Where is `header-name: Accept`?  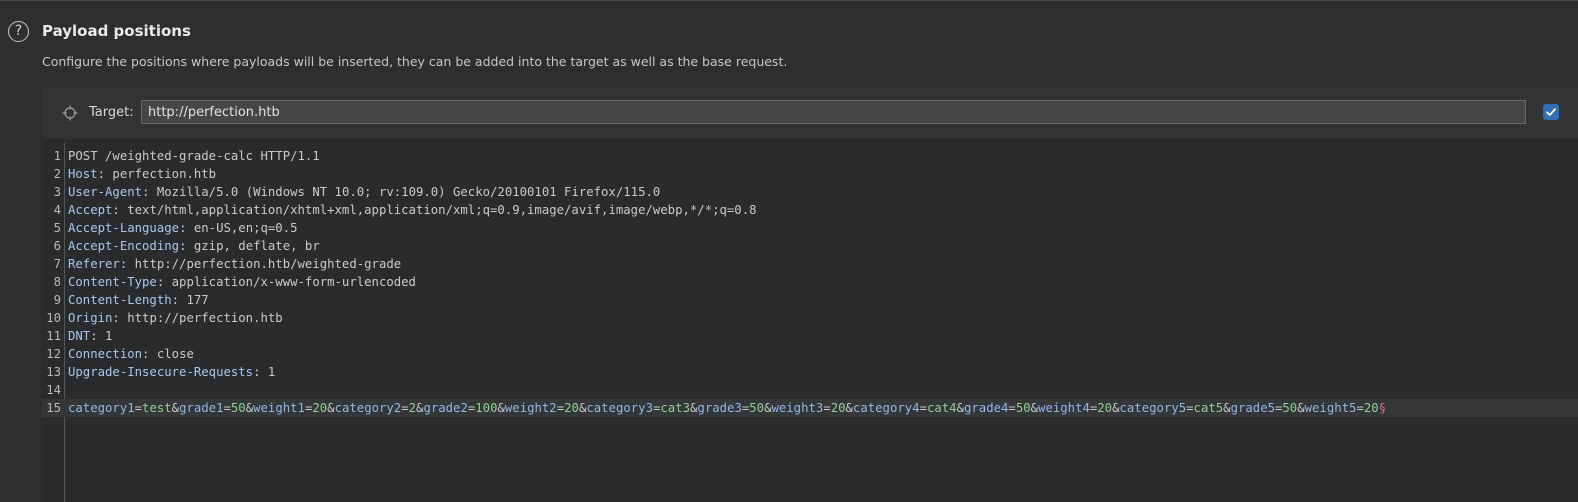 header-name: Accept is located at coordinates (90, 210).